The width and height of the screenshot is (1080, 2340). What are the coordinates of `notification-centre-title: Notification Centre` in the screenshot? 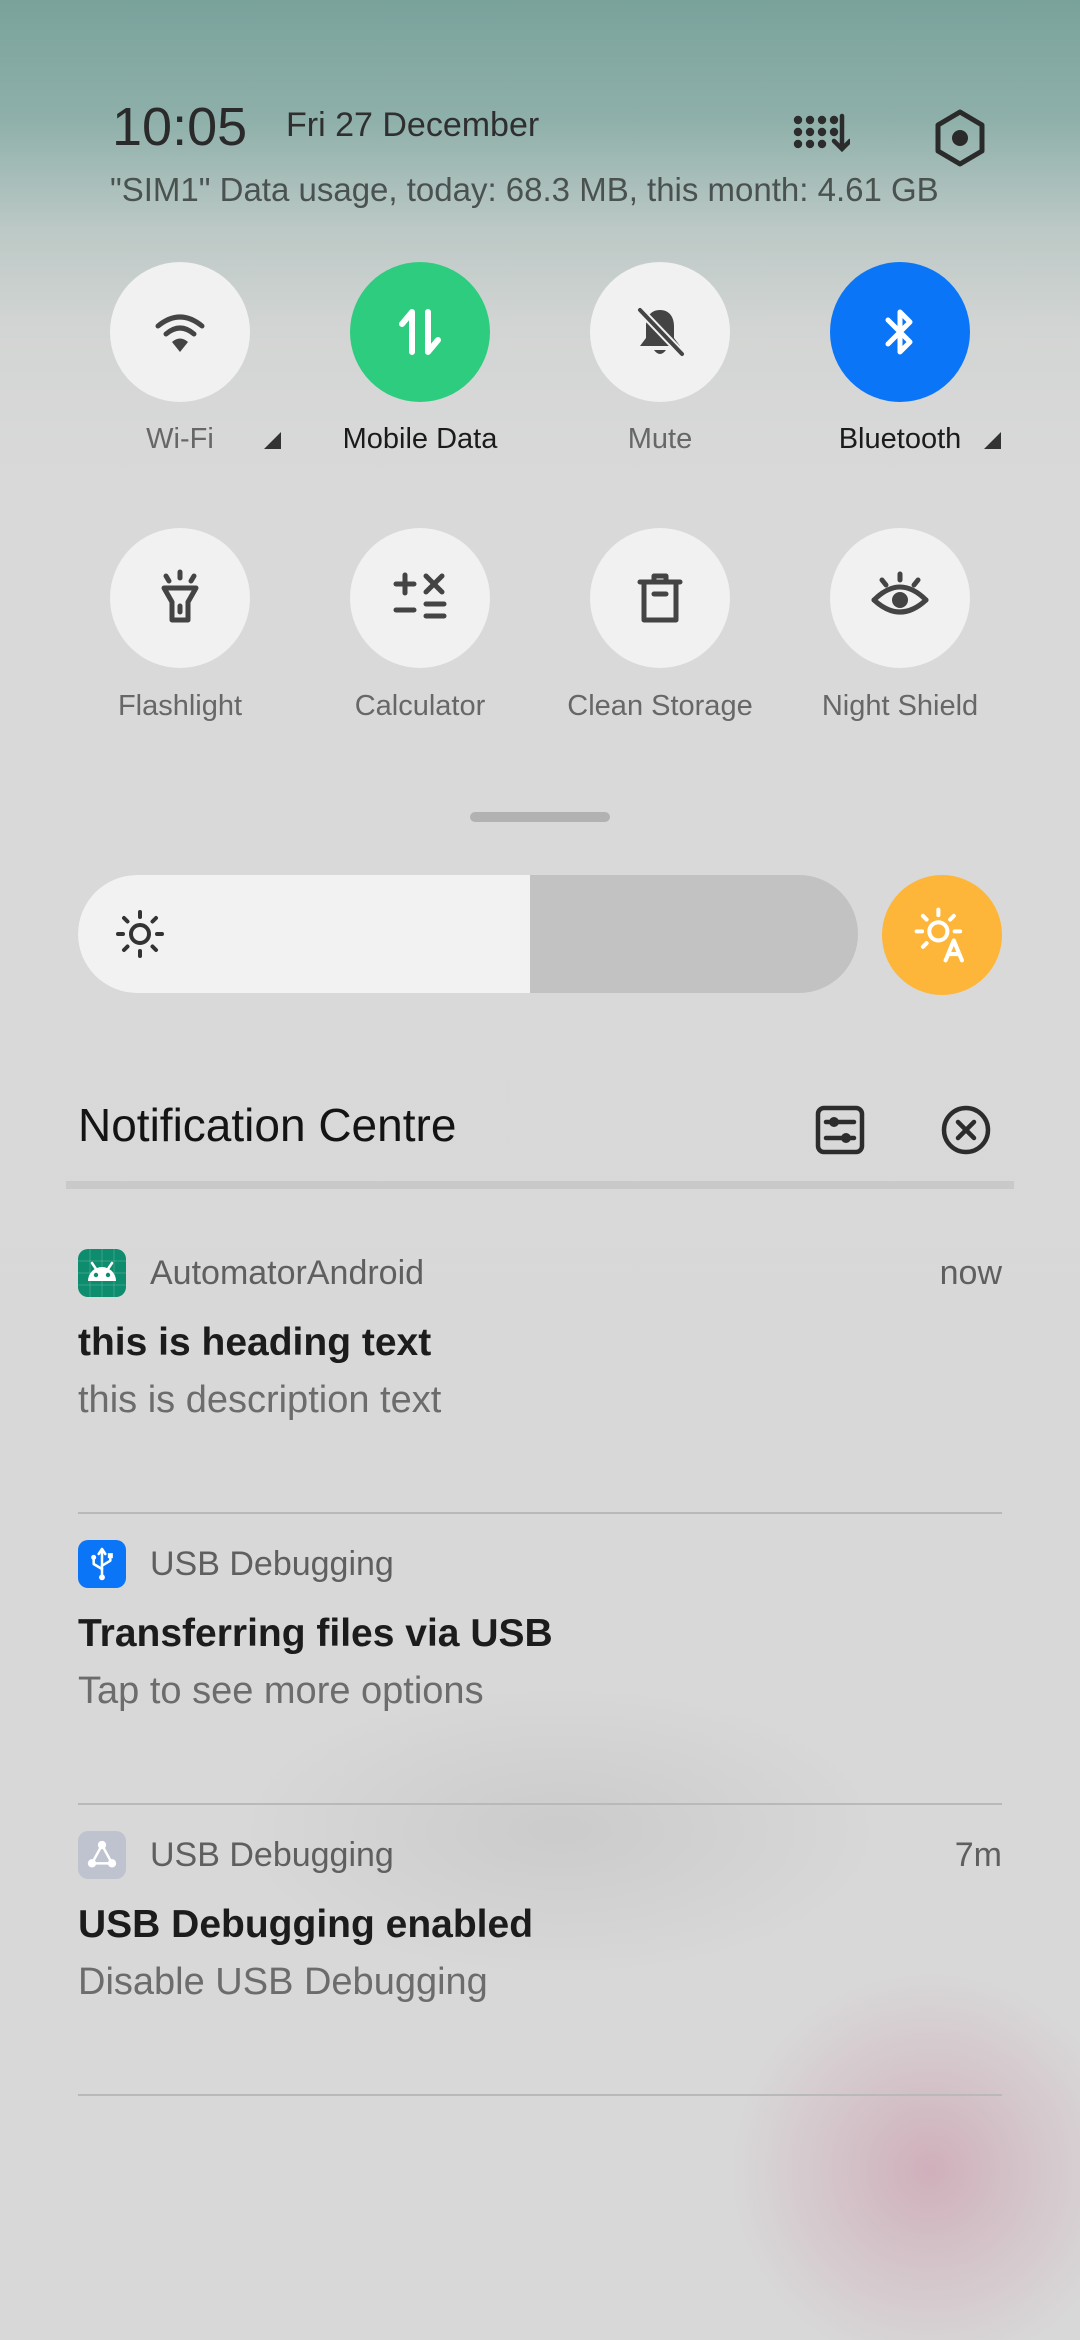 It's located at (267, 1125).